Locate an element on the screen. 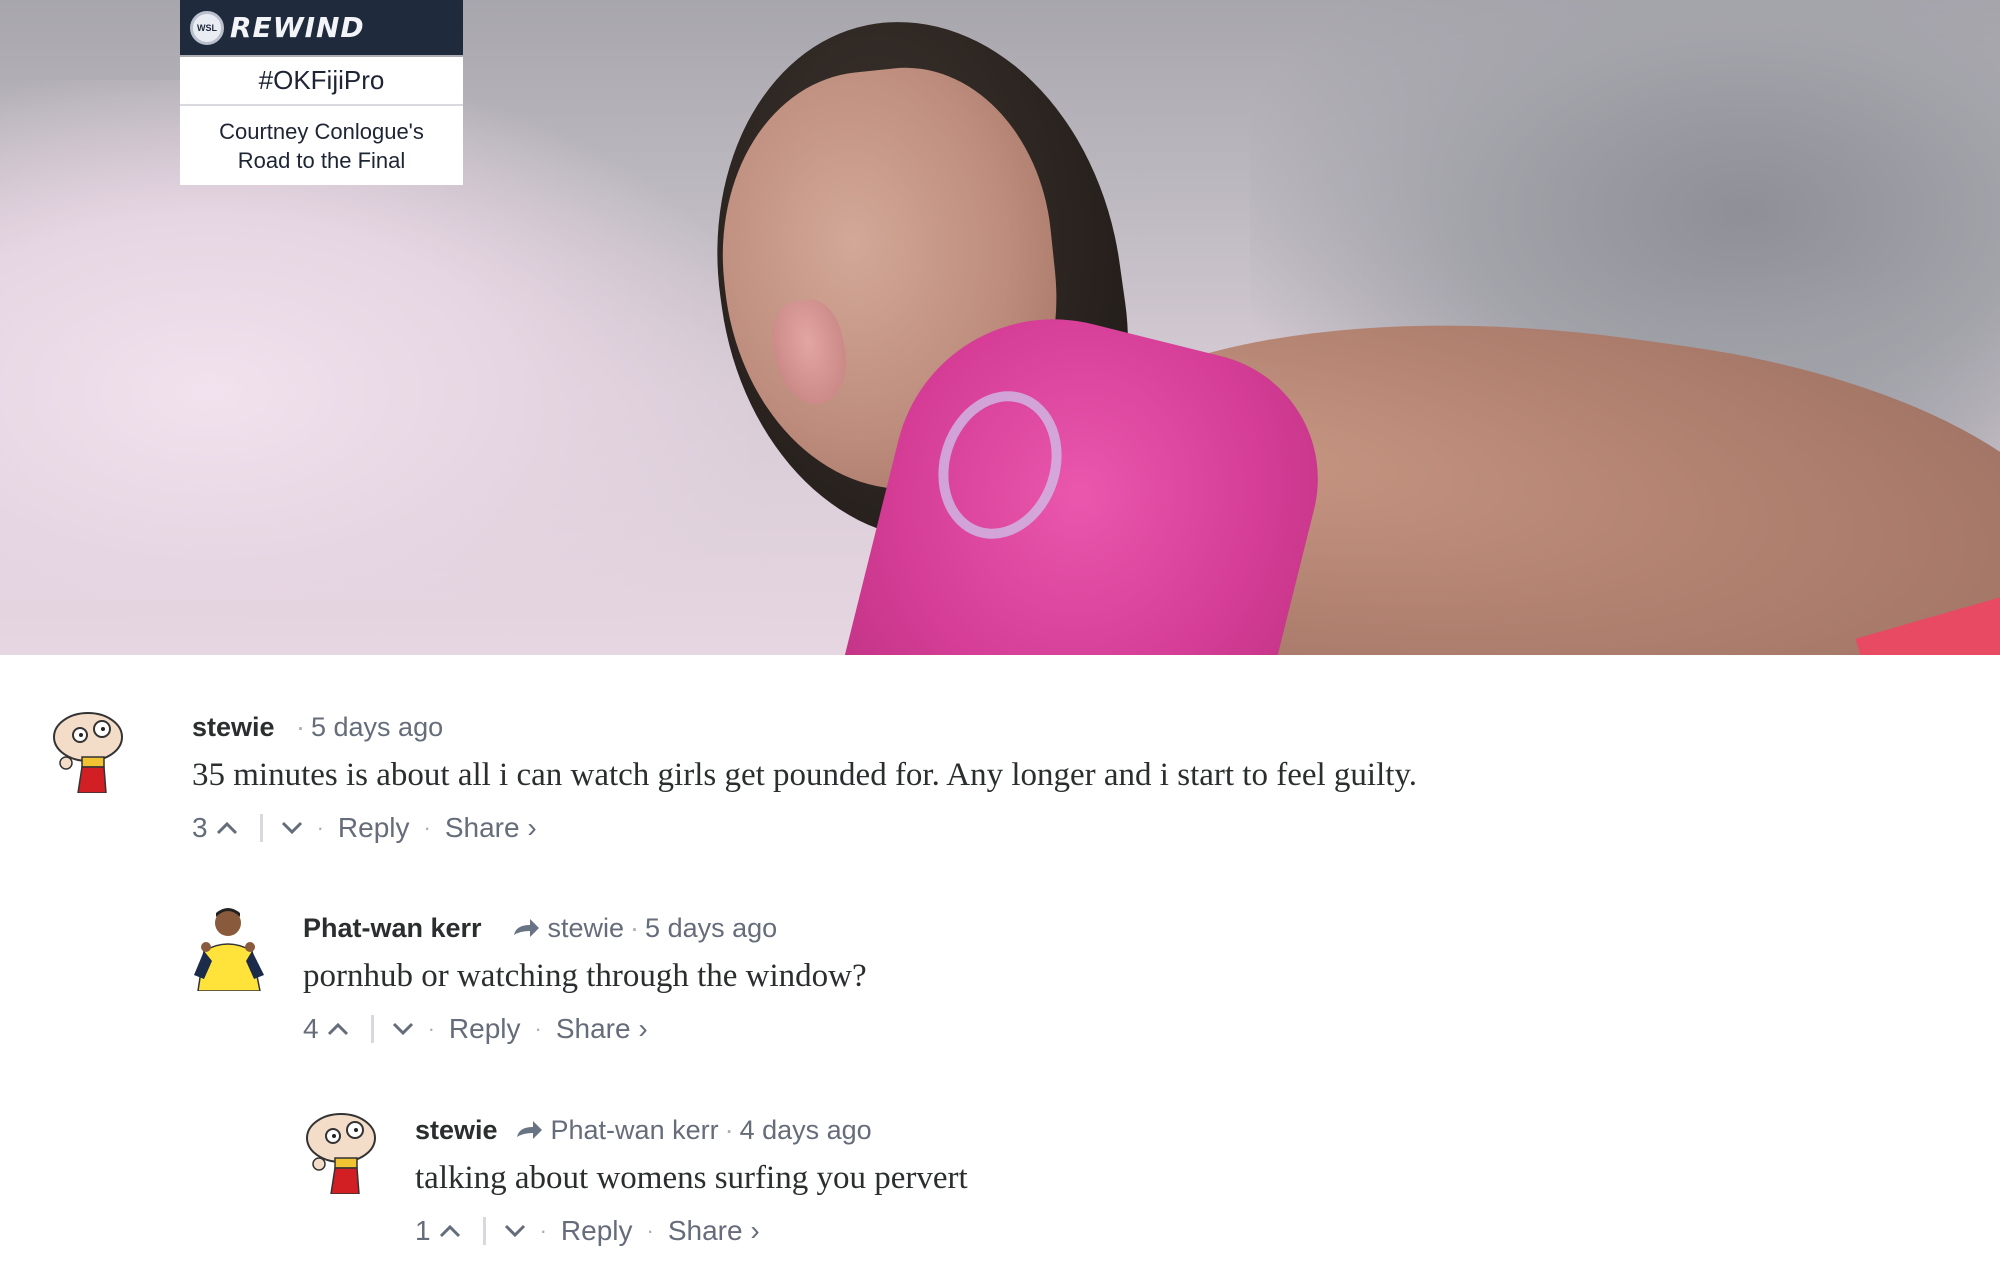  comment-text: pornhub or watching through the window? is located at coordinates (585, 976).